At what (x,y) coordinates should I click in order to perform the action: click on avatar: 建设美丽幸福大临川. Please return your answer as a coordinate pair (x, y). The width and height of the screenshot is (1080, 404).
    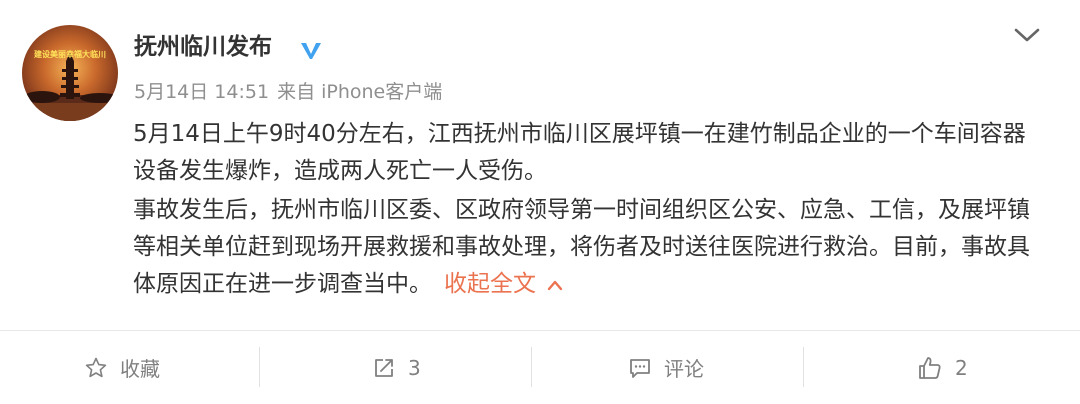
    Looking at the image, I should click on (70, 73).